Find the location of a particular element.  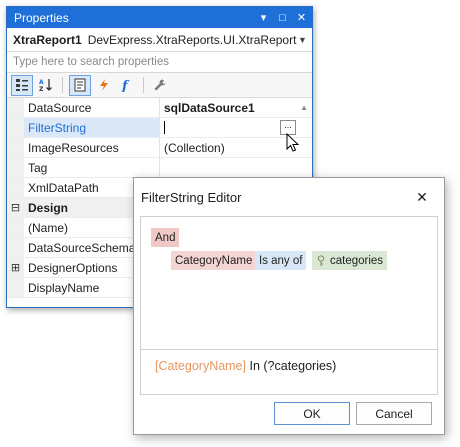

cancel-button: Cancel is located at coordinates (394, 413).